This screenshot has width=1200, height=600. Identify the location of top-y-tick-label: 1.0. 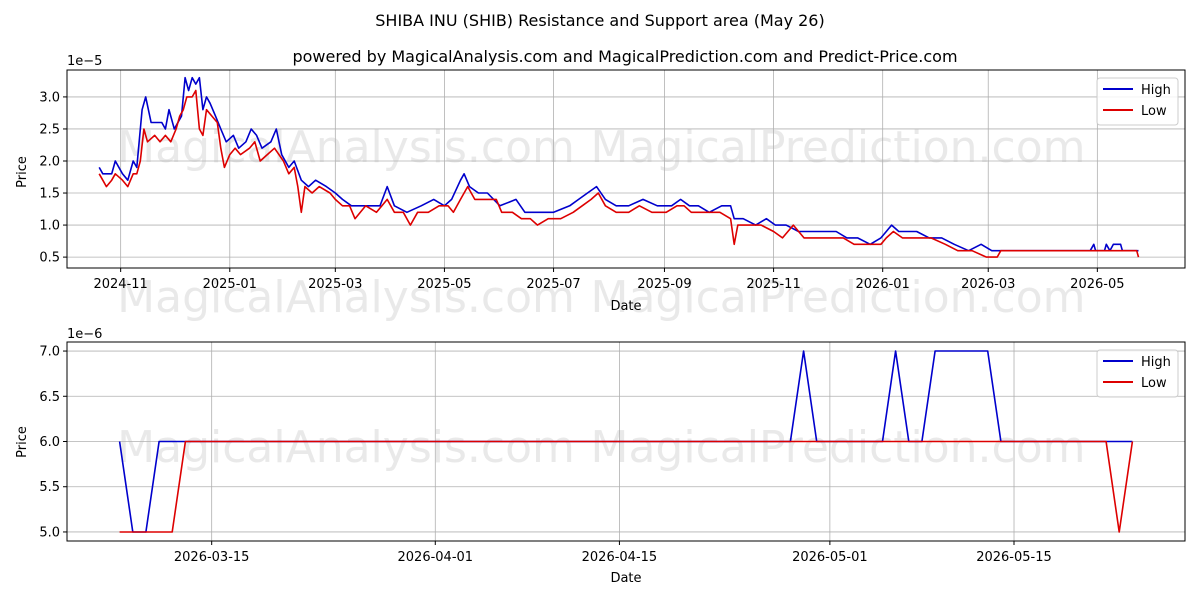
(49, 226).